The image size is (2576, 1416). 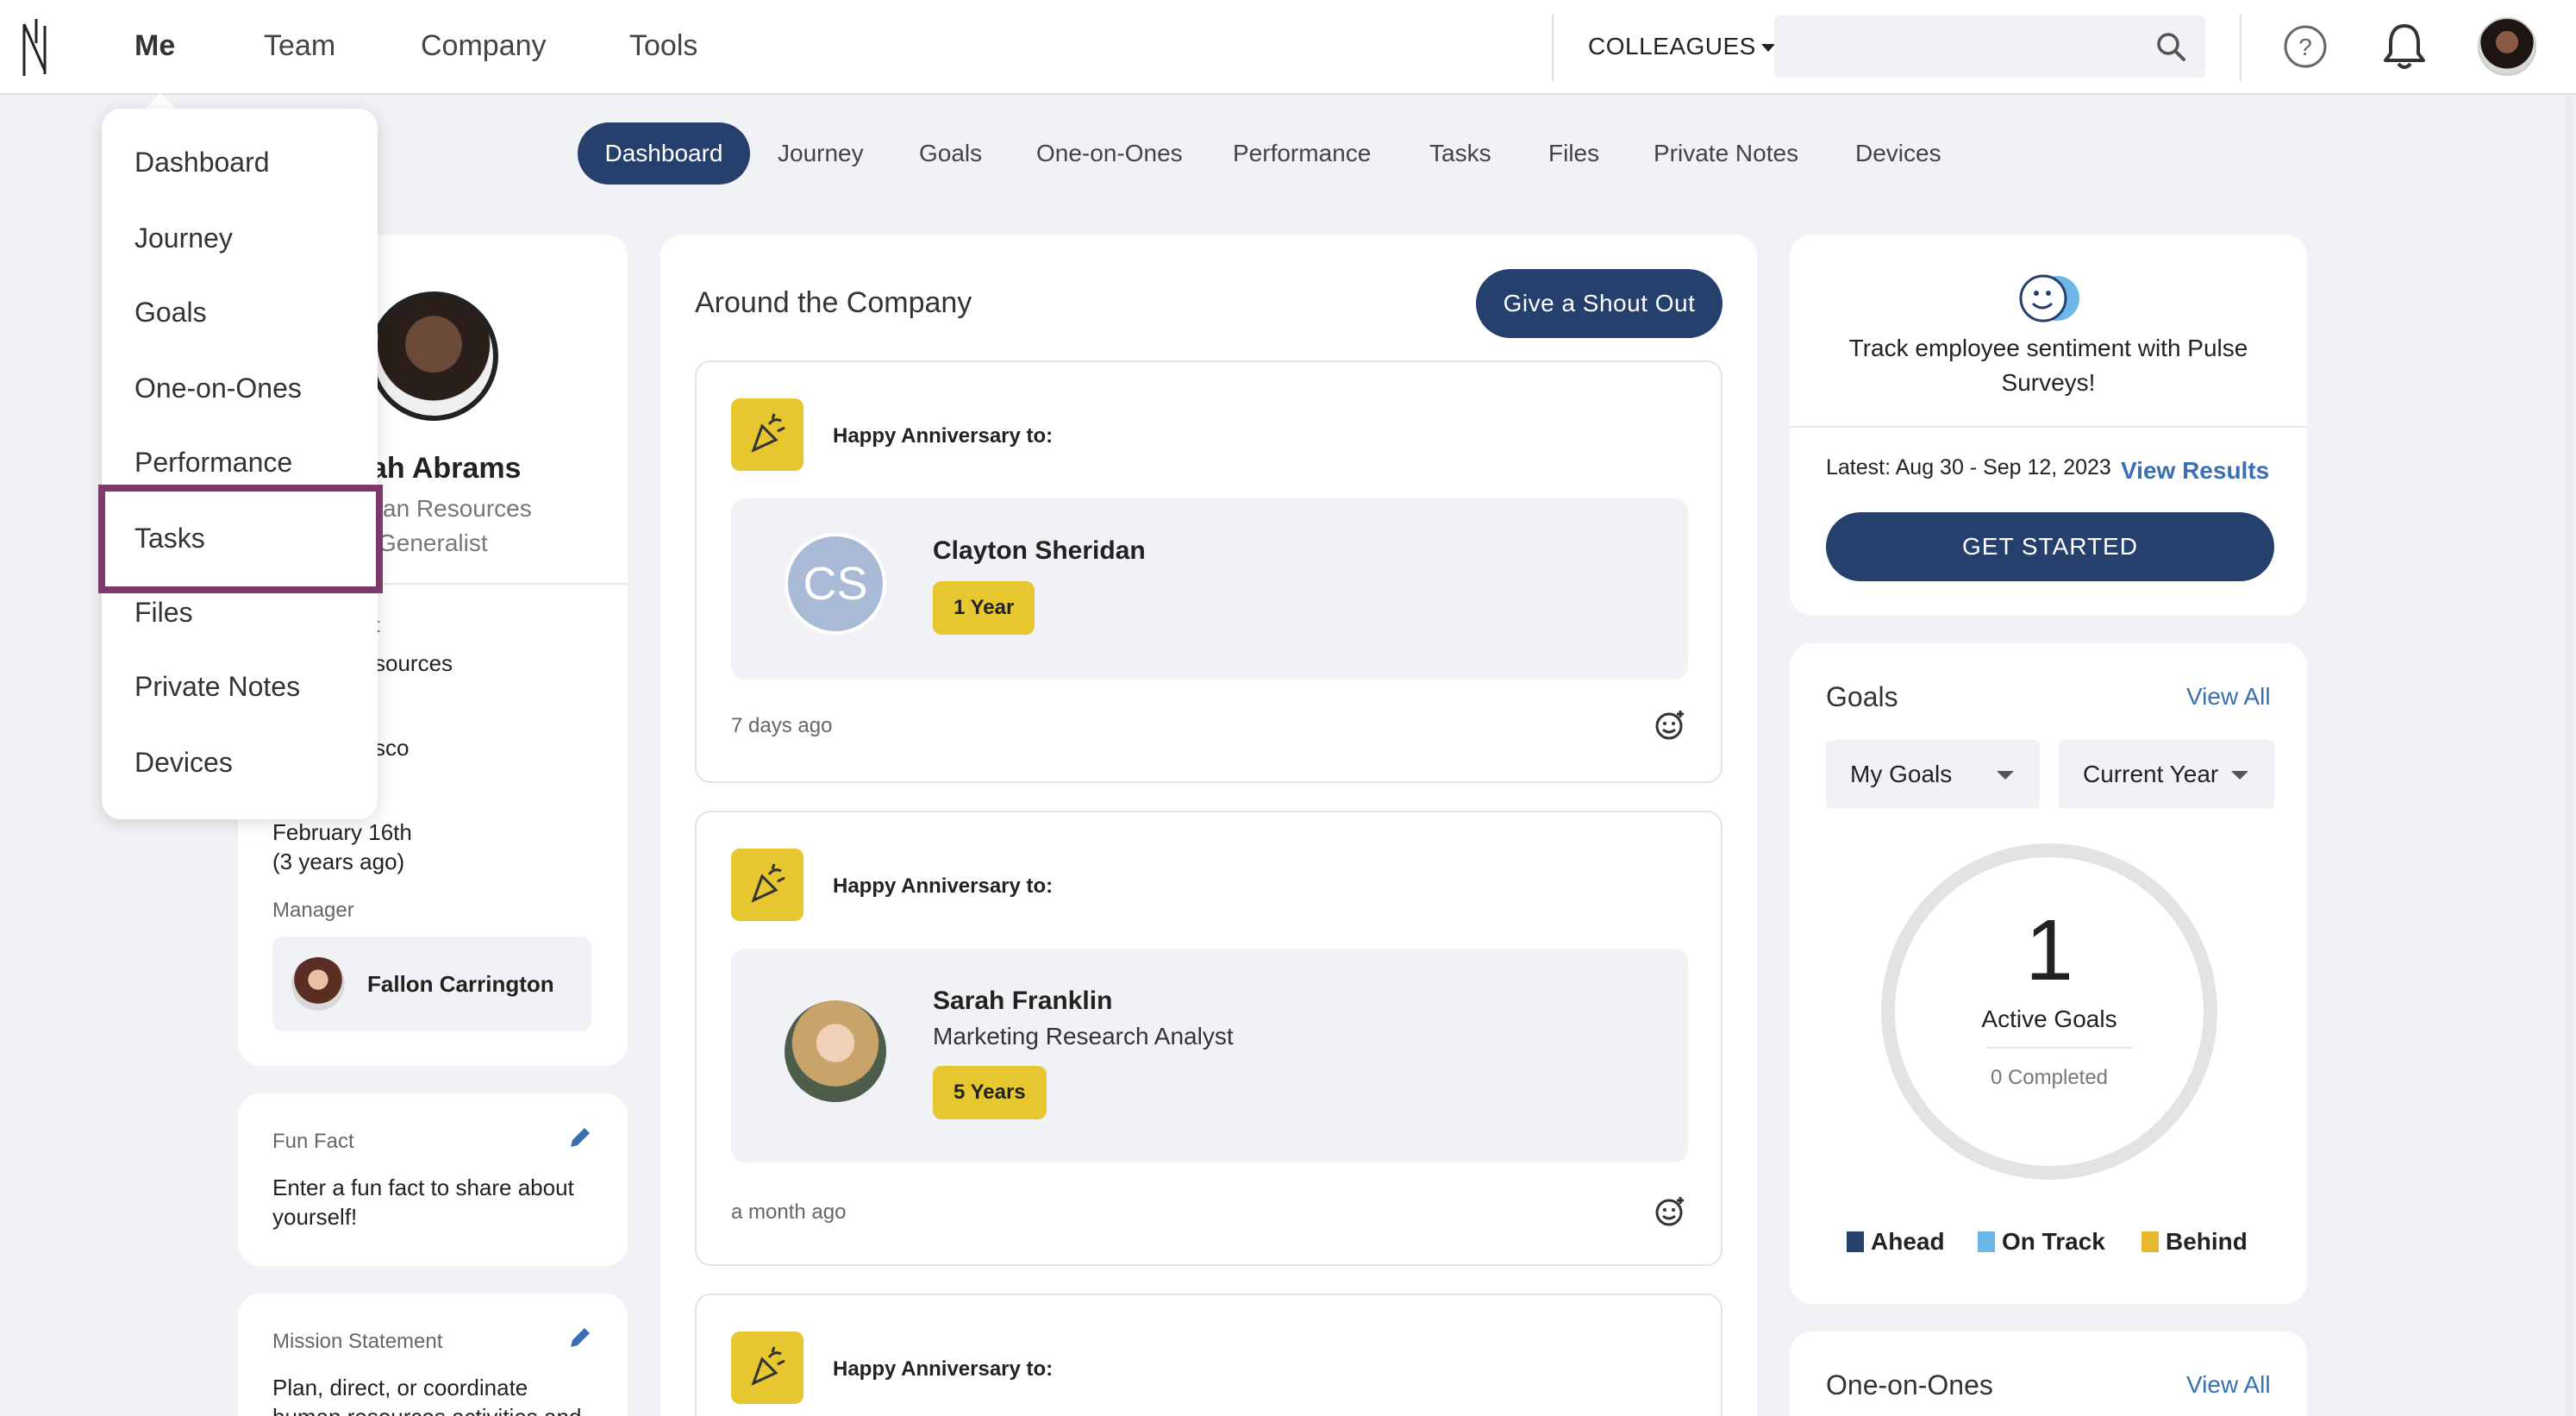 I want to click on profile-photo, so click(x=433, y=356).